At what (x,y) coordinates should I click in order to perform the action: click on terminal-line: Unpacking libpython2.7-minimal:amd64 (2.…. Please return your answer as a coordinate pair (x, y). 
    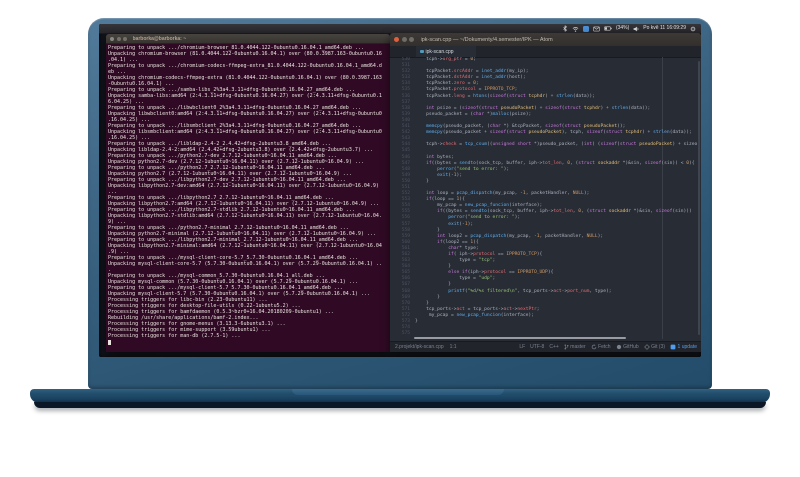
    Looking at the image, I should click on (245, 246).